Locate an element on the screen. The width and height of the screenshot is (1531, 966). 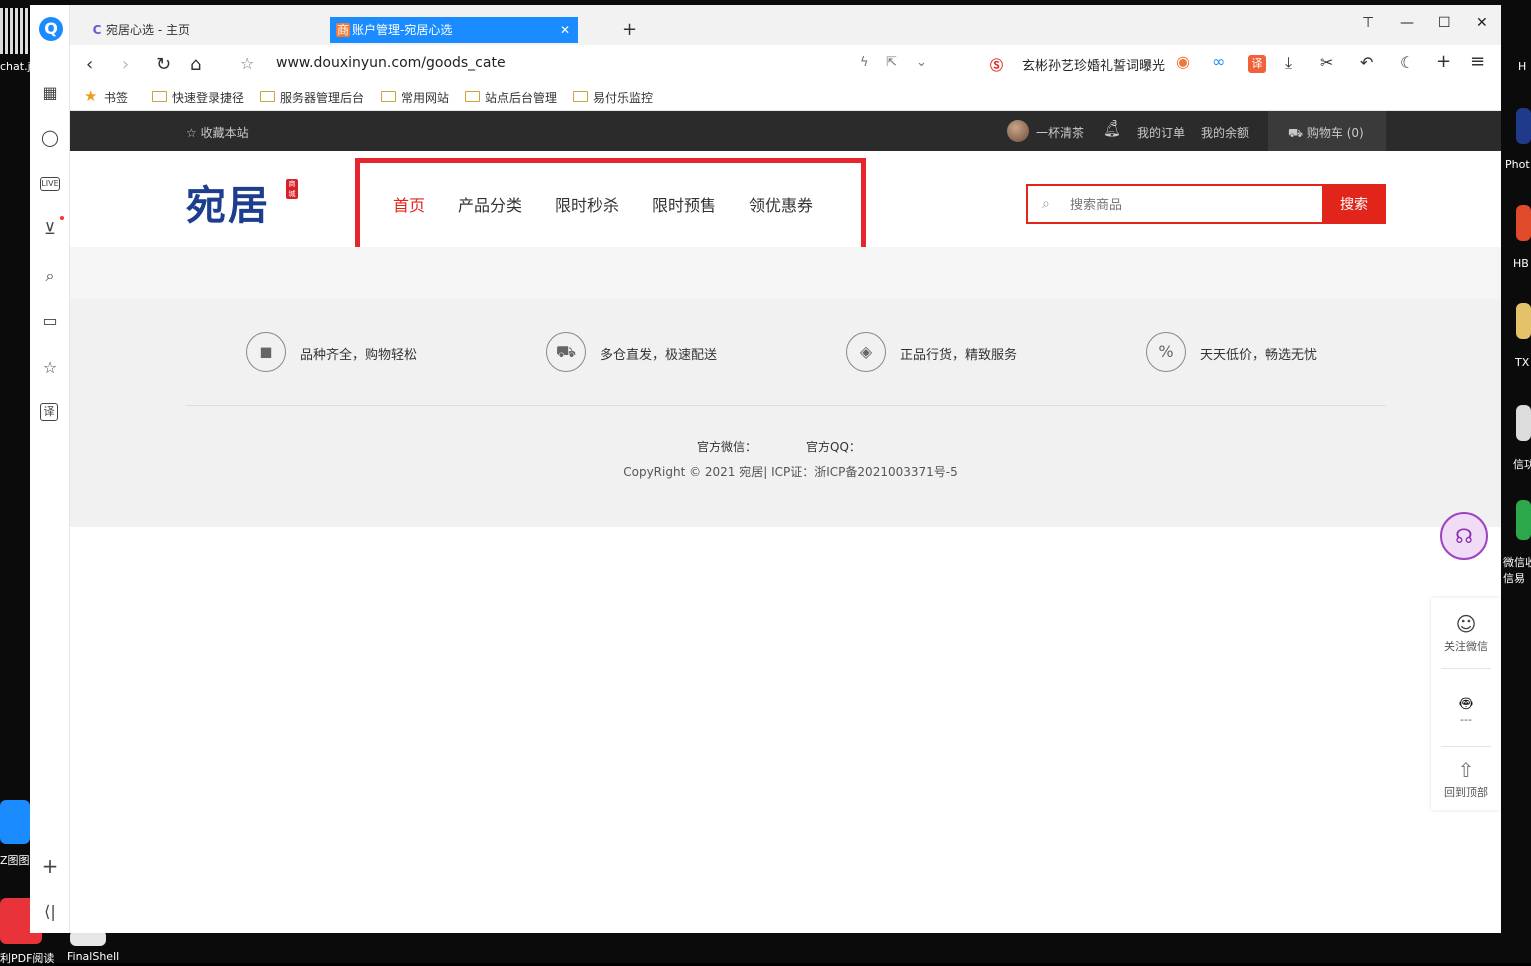
menu-icon: ≡ is located at coordinates (1477, 61).